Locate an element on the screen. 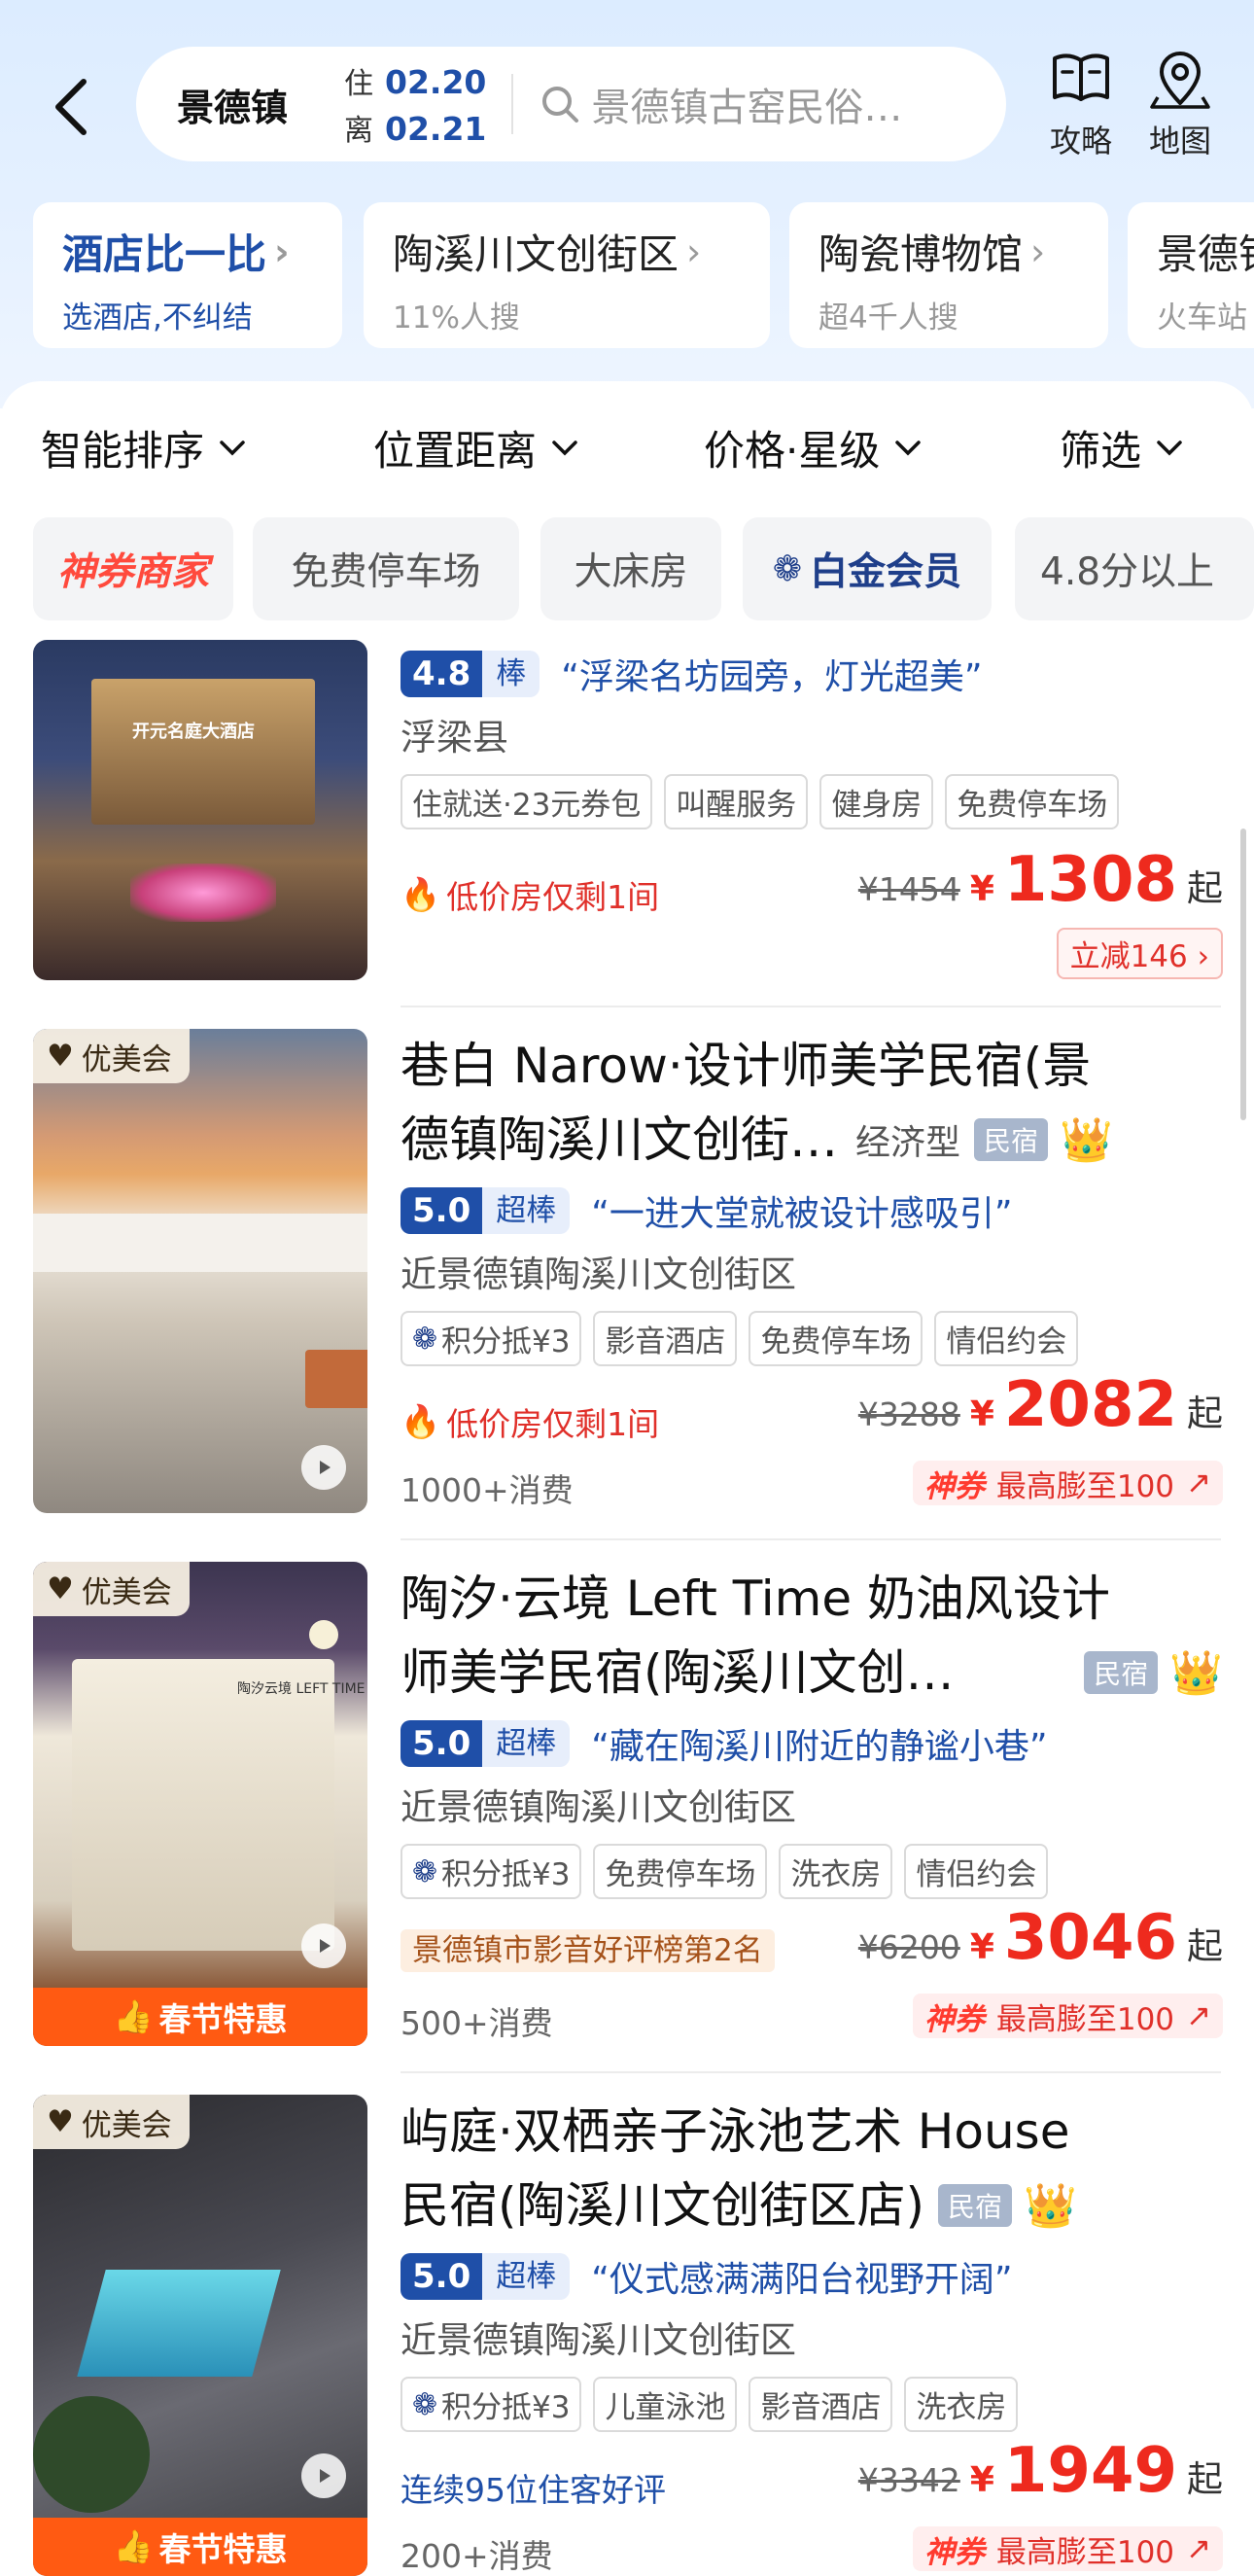  hotel-image: 陶汐云境 LEFT TIME ♥ 优美会 👍 春节特惠 is located at coordinates (200, 1804).